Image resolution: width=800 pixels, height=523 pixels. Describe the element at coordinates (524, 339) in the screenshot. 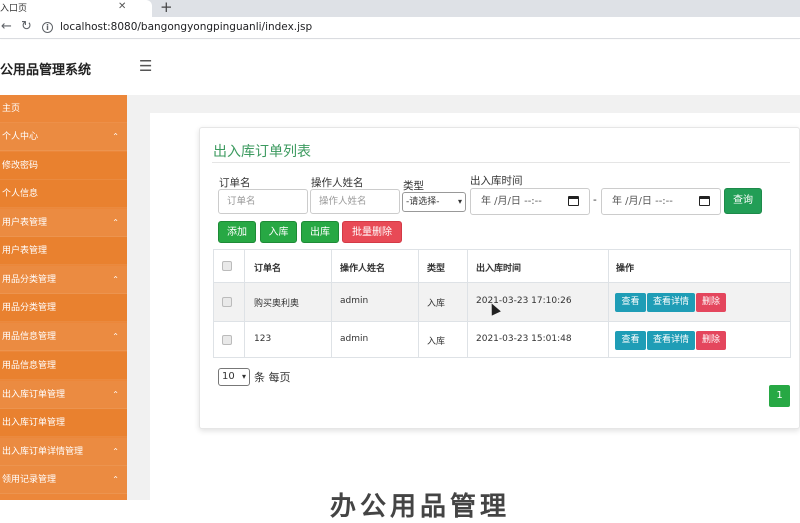

I see `cell-time: 2021-03-23 15:01:48` at that location.